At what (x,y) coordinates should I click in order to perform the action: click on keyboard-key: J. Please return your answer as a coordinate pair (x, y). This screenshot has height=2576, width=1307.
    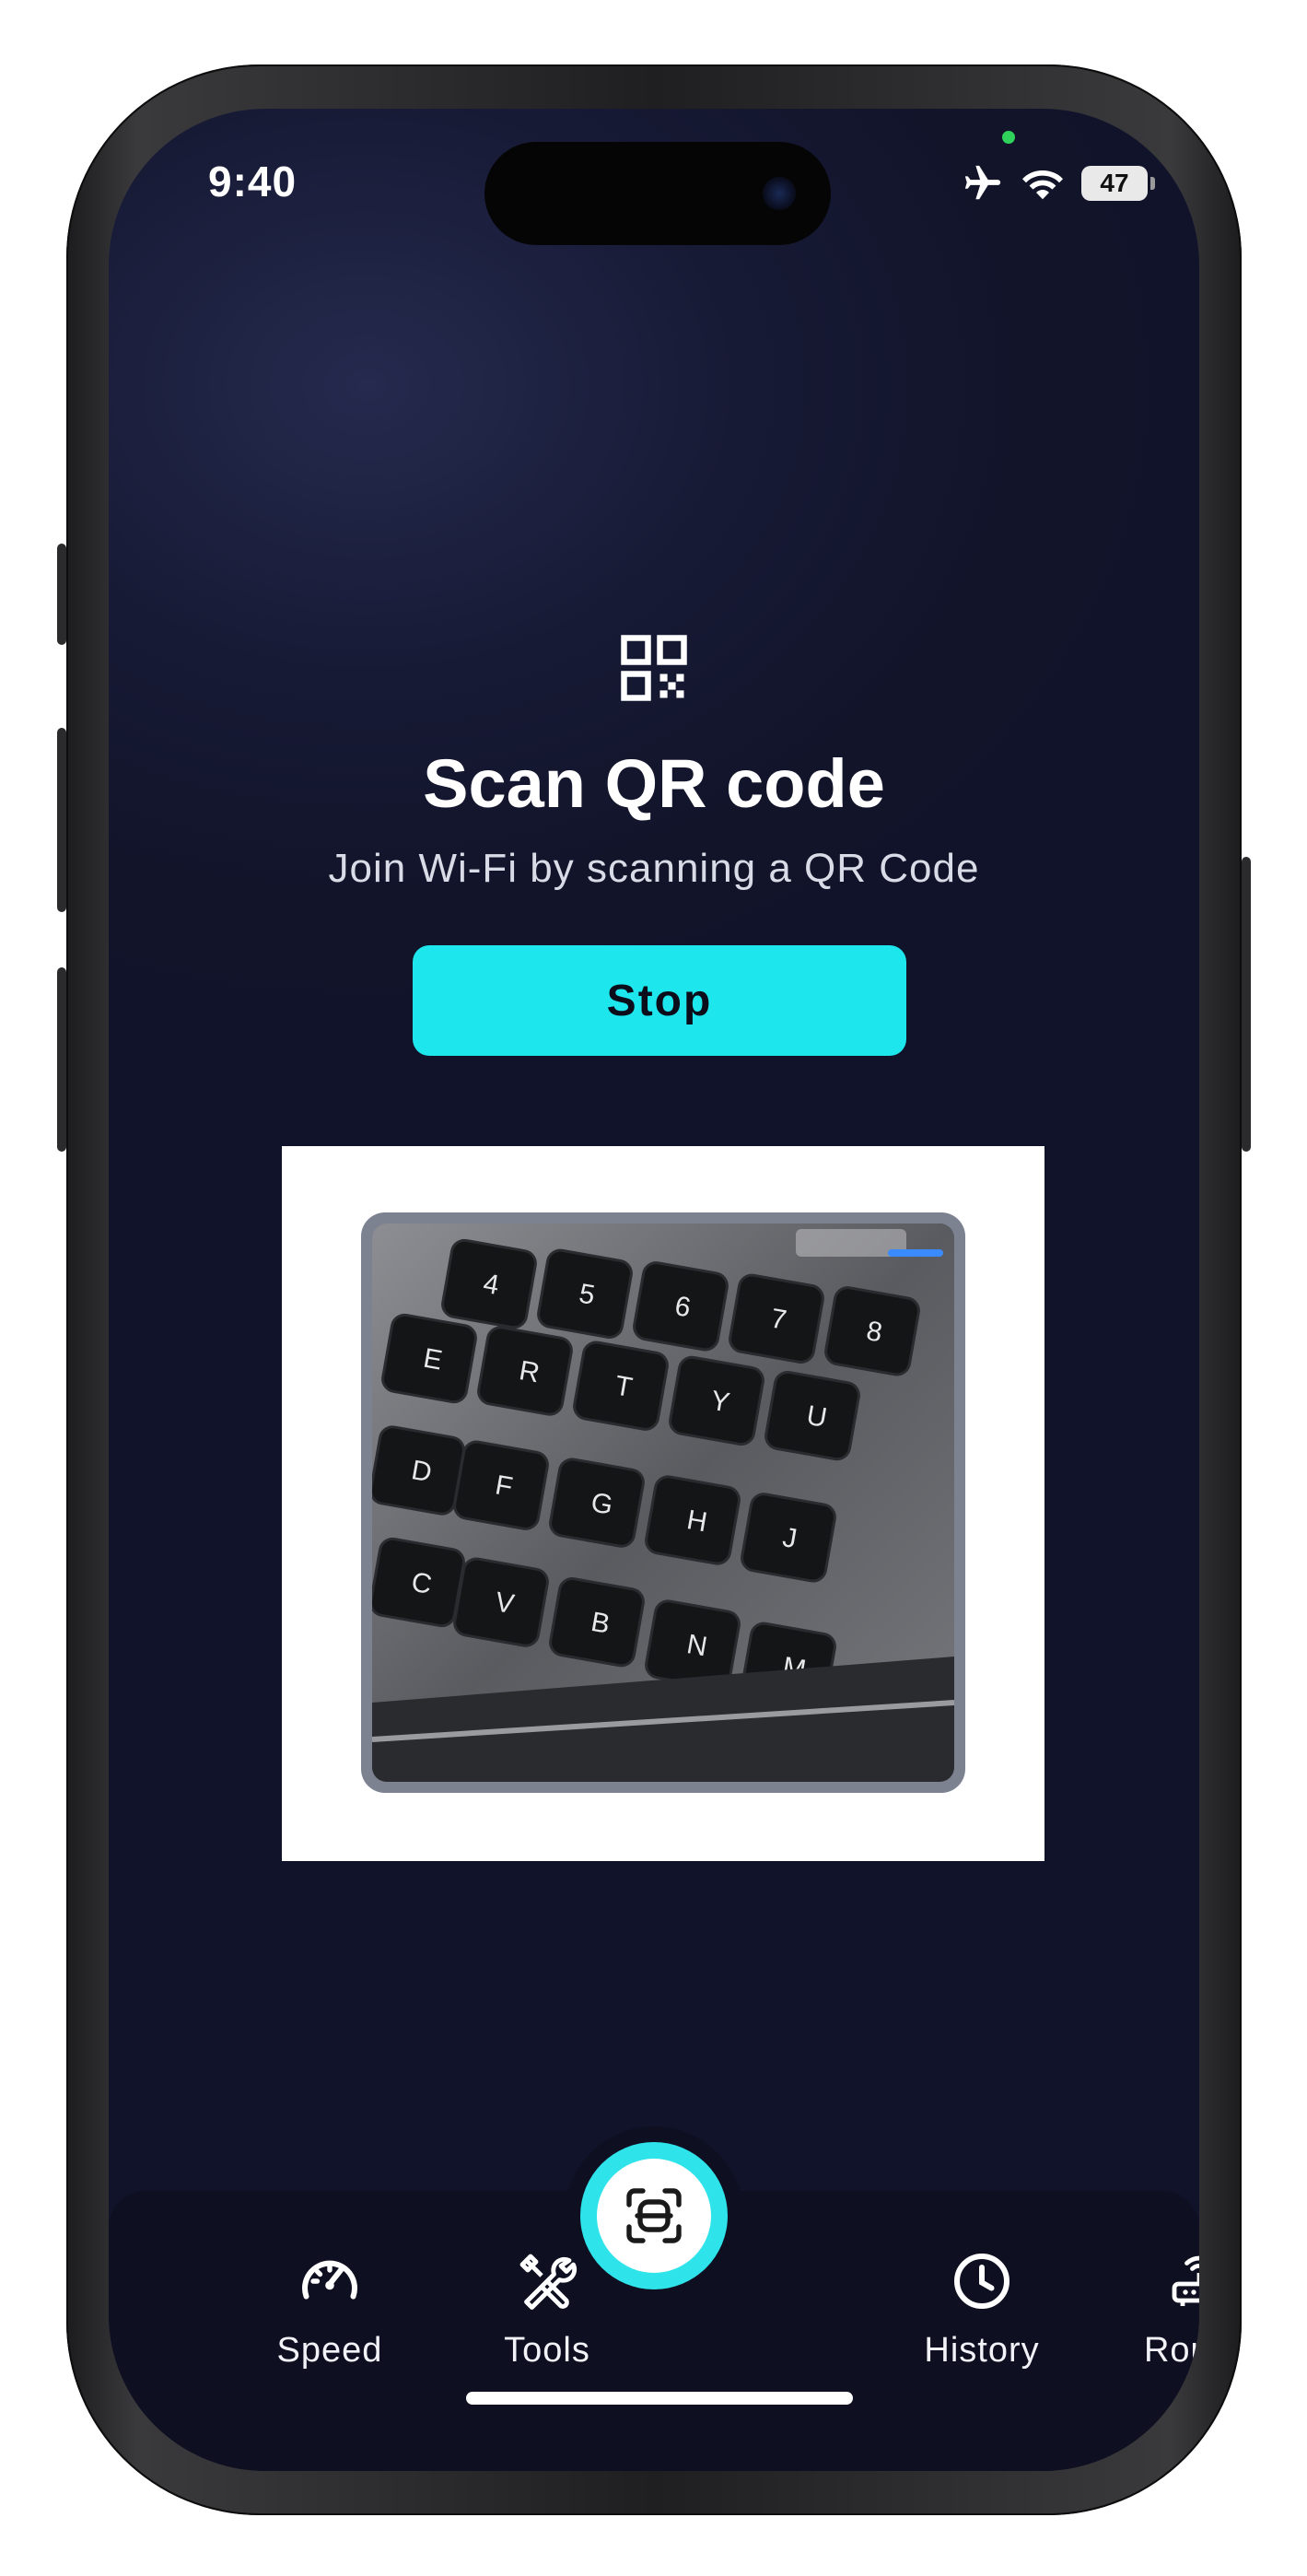
    Looking at the image, I should click on (789, 1538).